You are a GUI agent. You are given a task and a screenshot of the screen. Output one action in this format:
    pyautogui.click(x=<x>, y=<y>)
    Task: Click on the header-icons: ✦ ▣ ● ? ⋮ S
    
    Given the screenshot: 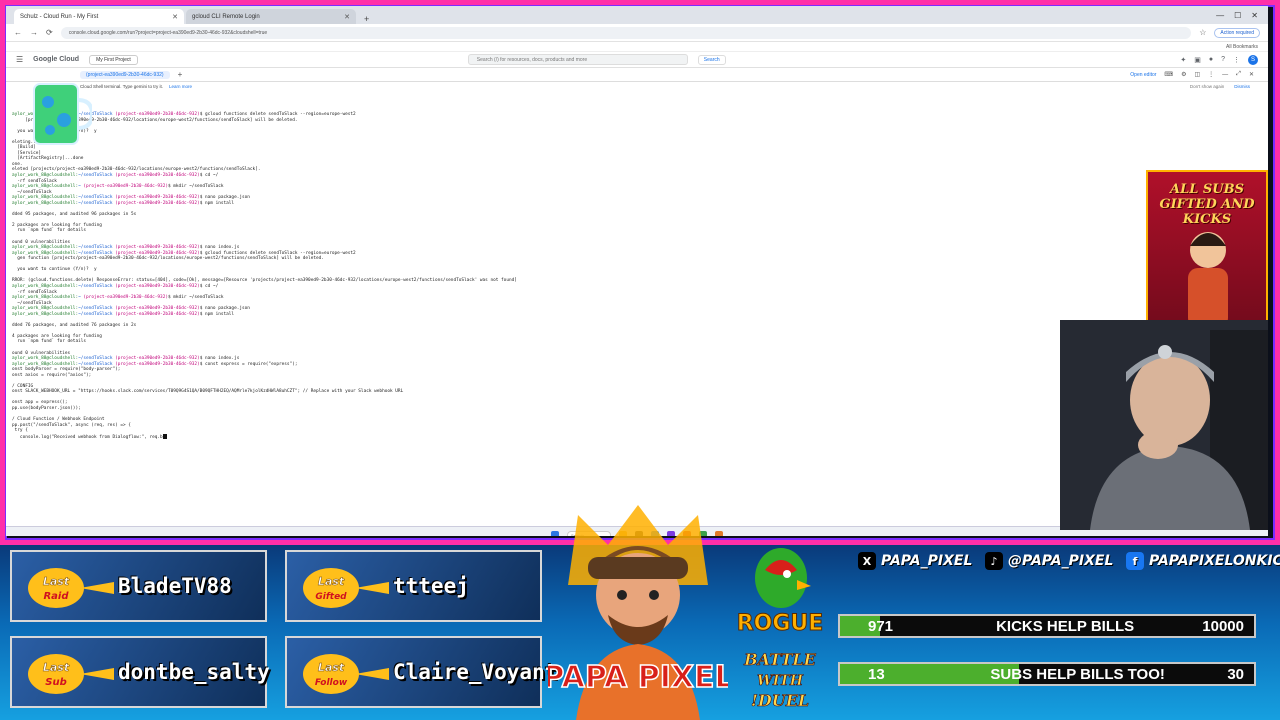 What is the action you would take?
    pyautogui.click(x=1224, y=59)
    